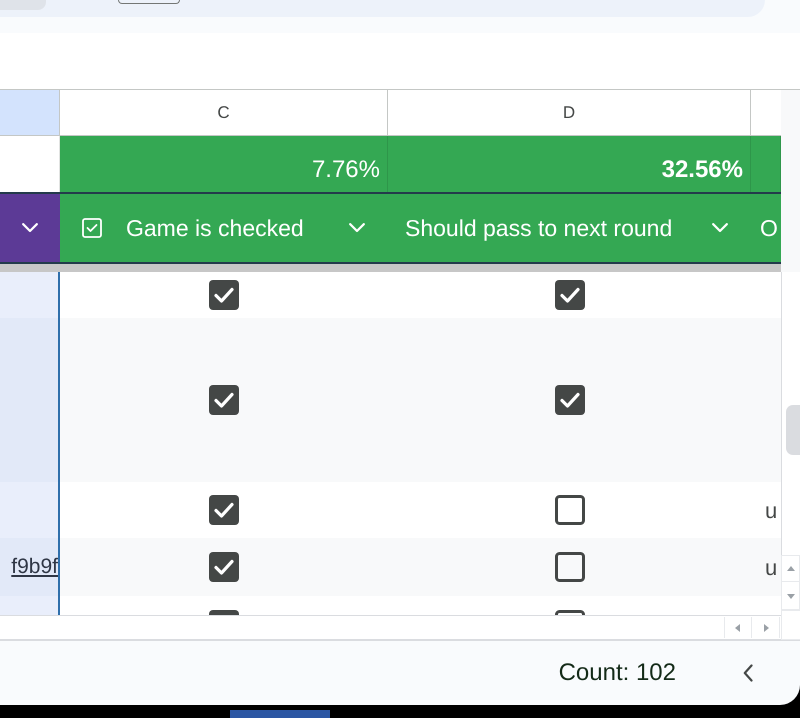 This screenshot has height=718, width=800. I want to click on scroll-down-button, so click(790, 596).